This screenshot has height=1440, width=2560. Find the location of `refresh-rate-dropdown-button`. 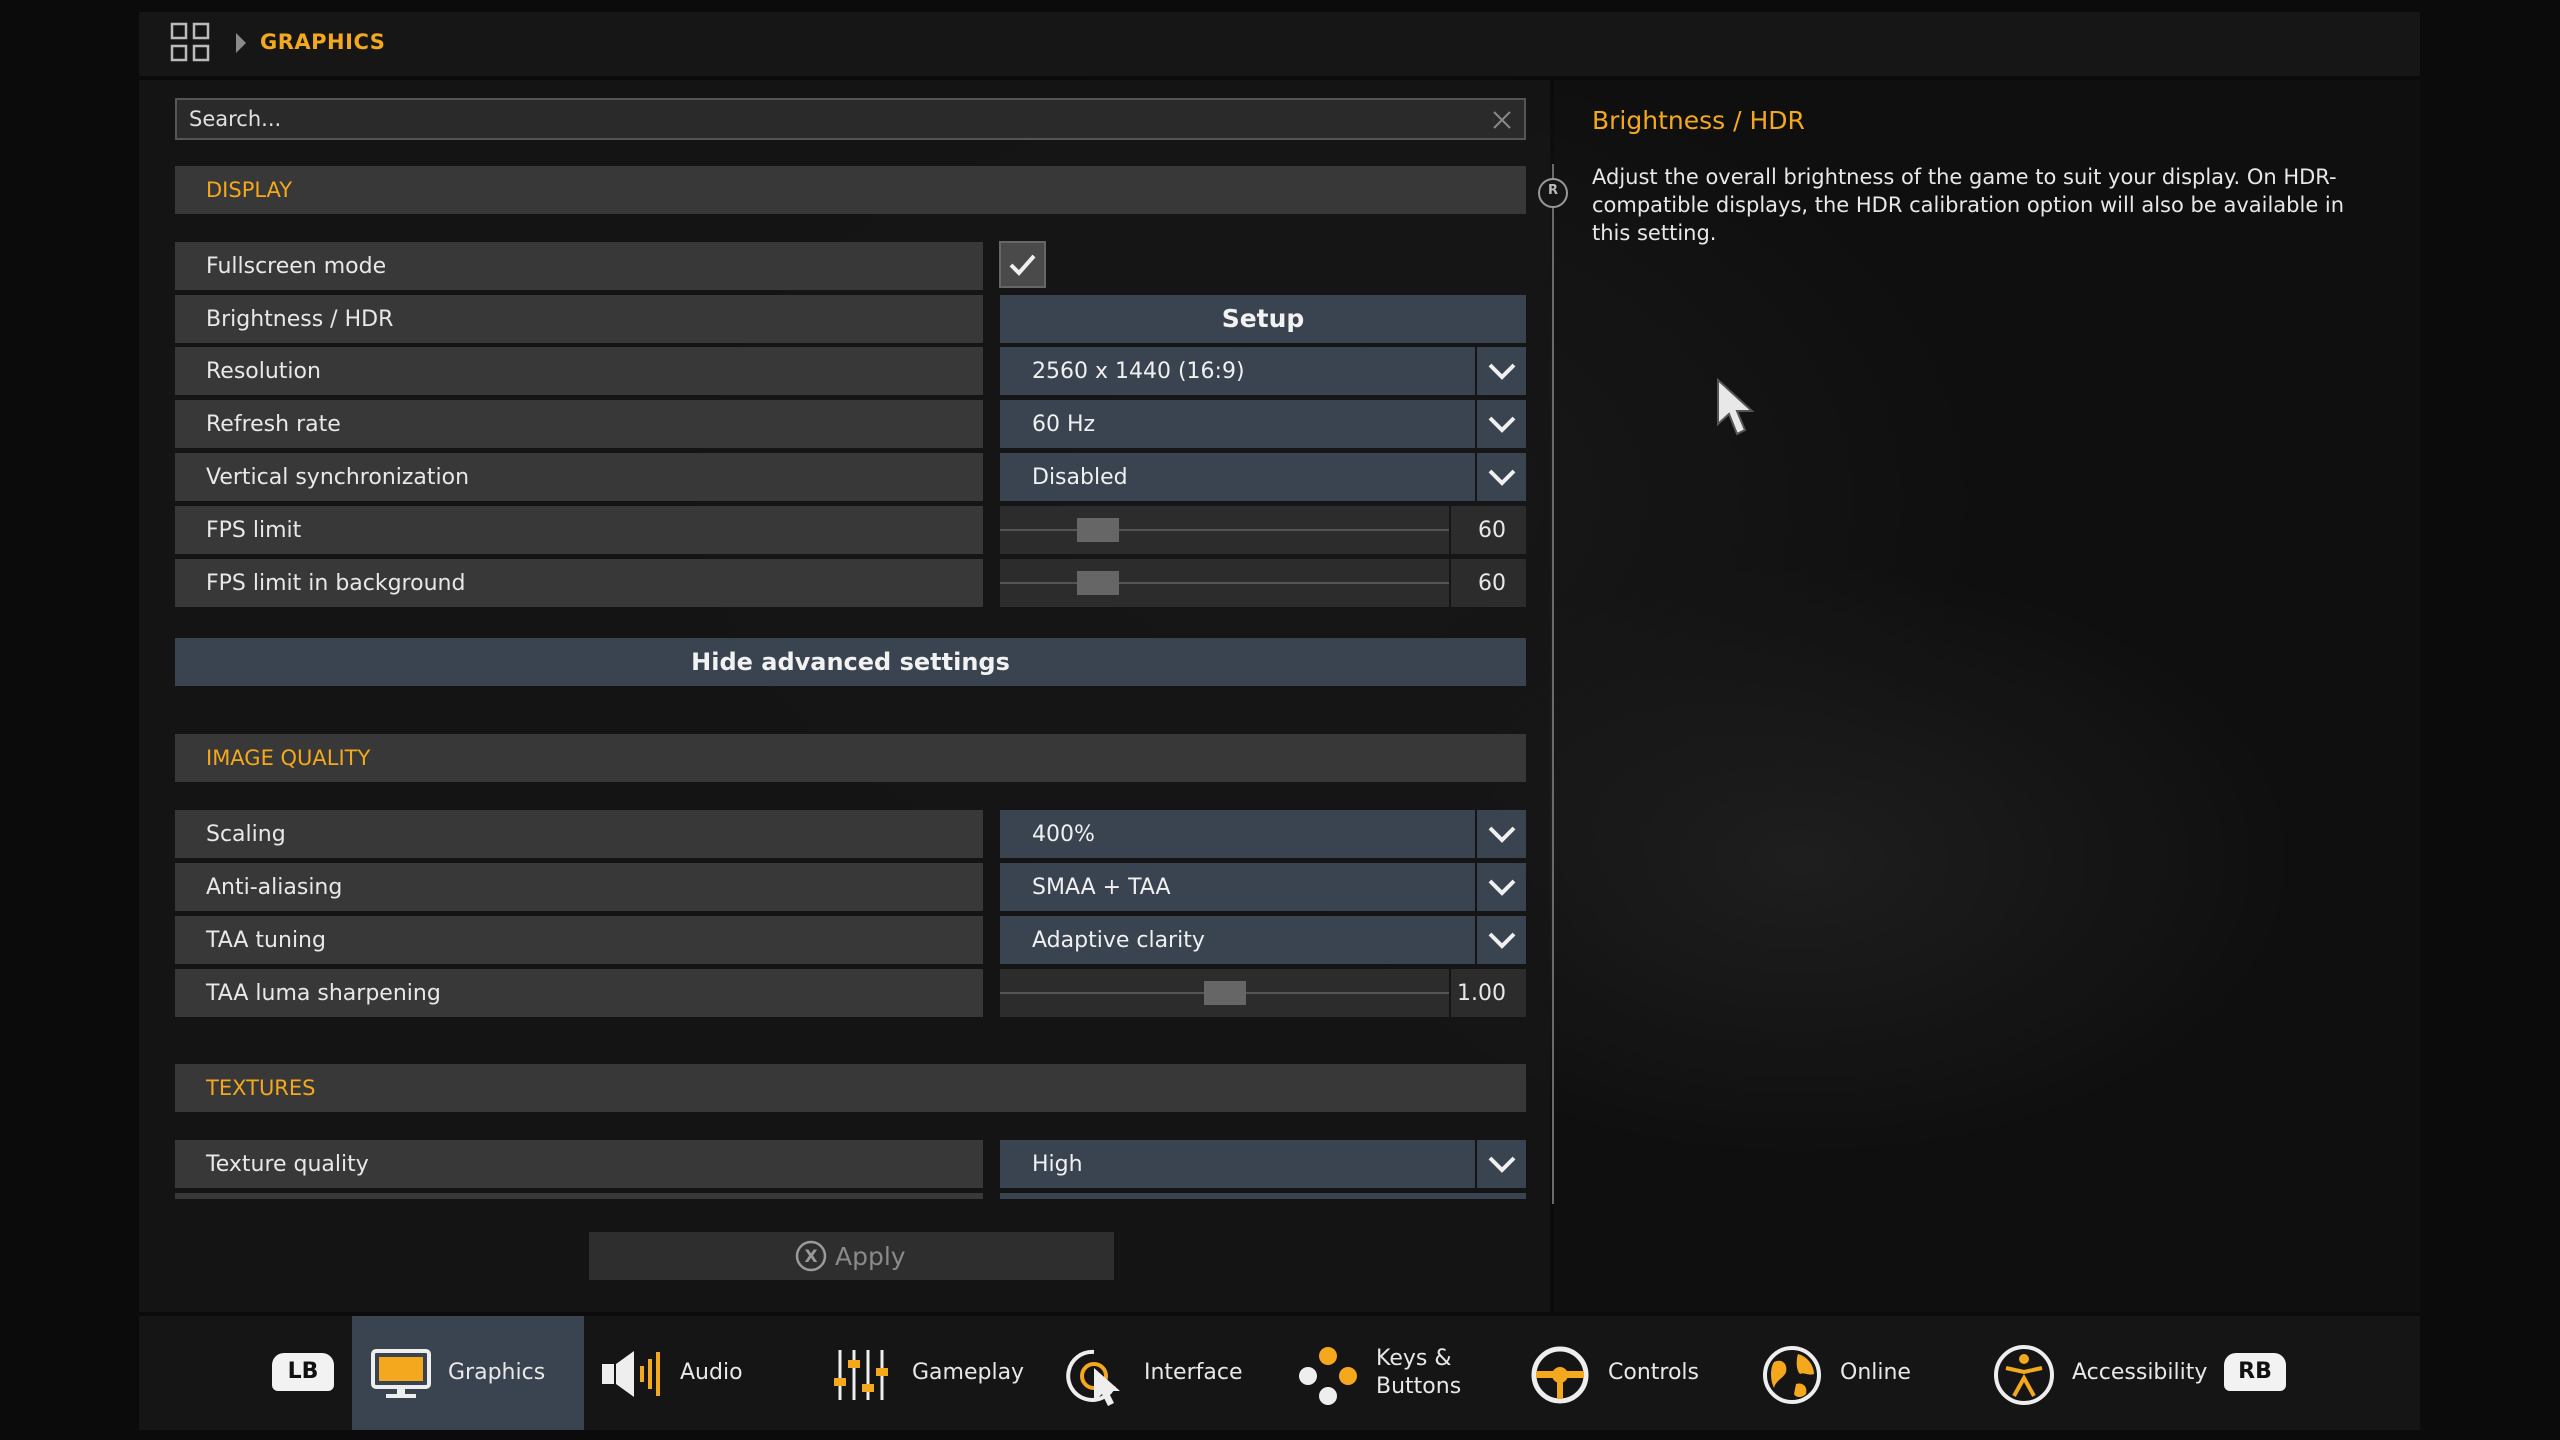

refresh-rate-dropdown-button is located at coordinates (1501, 424).